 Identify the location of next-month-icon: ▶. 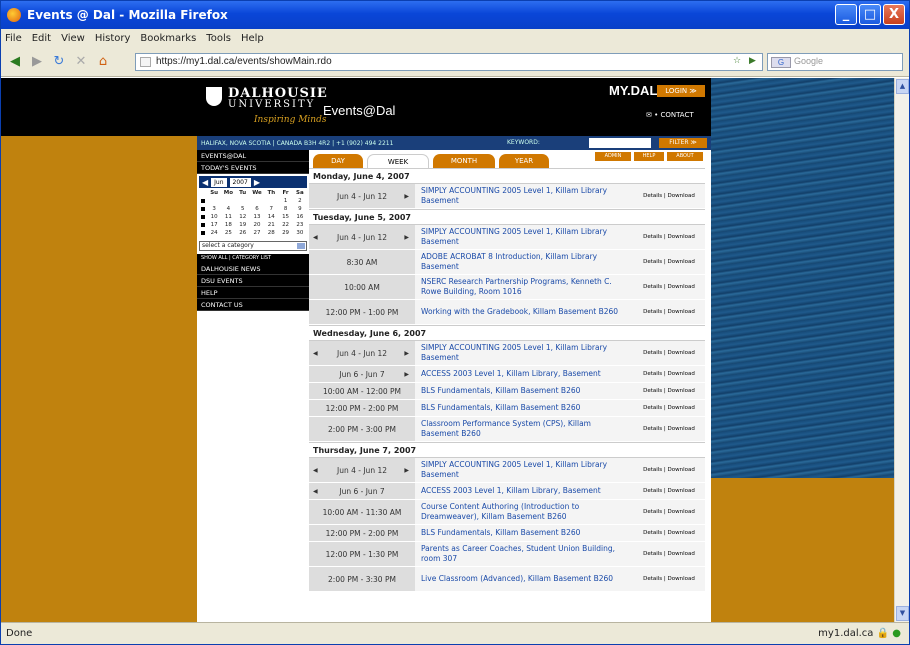
(257, 182).